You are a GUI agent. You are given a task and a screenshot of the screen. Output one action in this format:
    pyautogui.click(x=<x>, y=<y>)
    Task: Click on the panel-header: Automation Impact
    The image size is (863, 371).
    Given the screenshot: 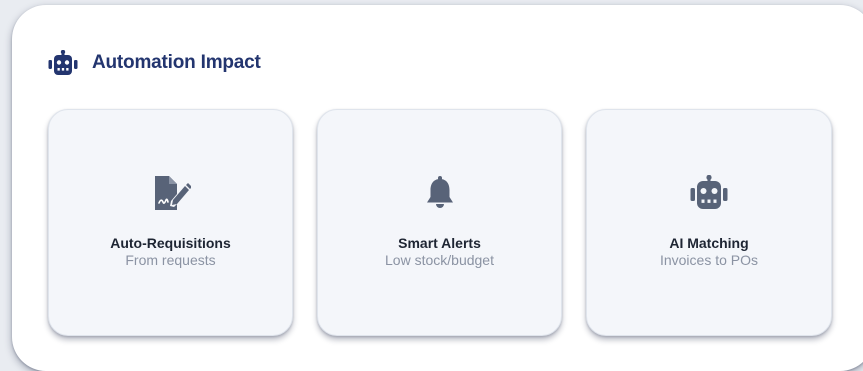 What is the action you would take?
    pyautogui.click(x=154, y=63)
    